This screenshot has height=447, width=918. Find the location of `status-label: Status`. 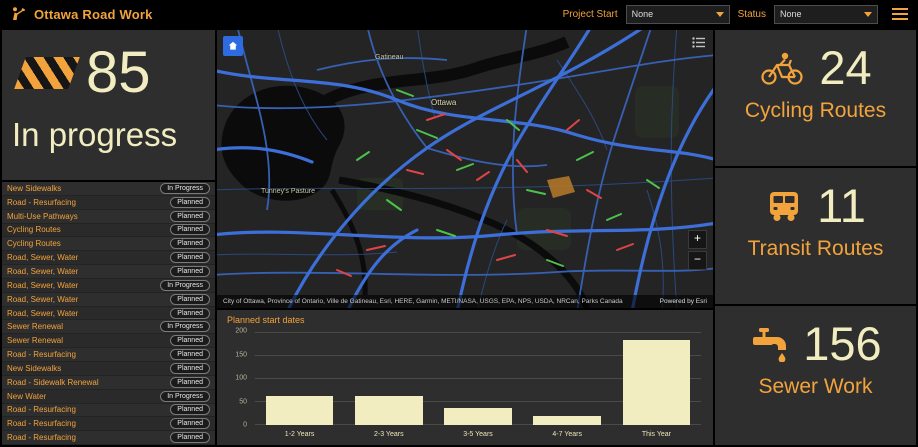

status-label: Status is located at coordinates (751, 14).